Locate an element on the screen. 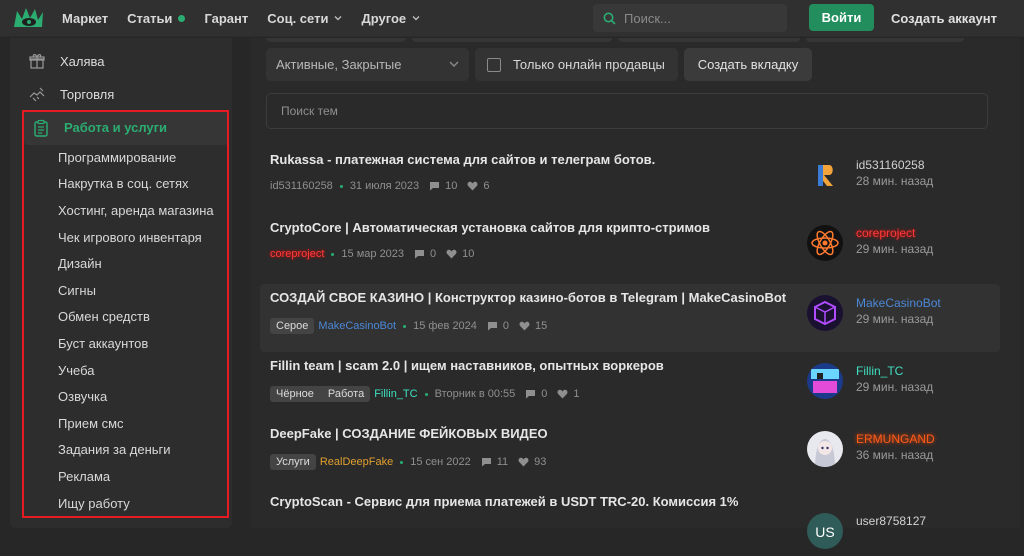  checkbox-icon is located at coordinates (494, 64).